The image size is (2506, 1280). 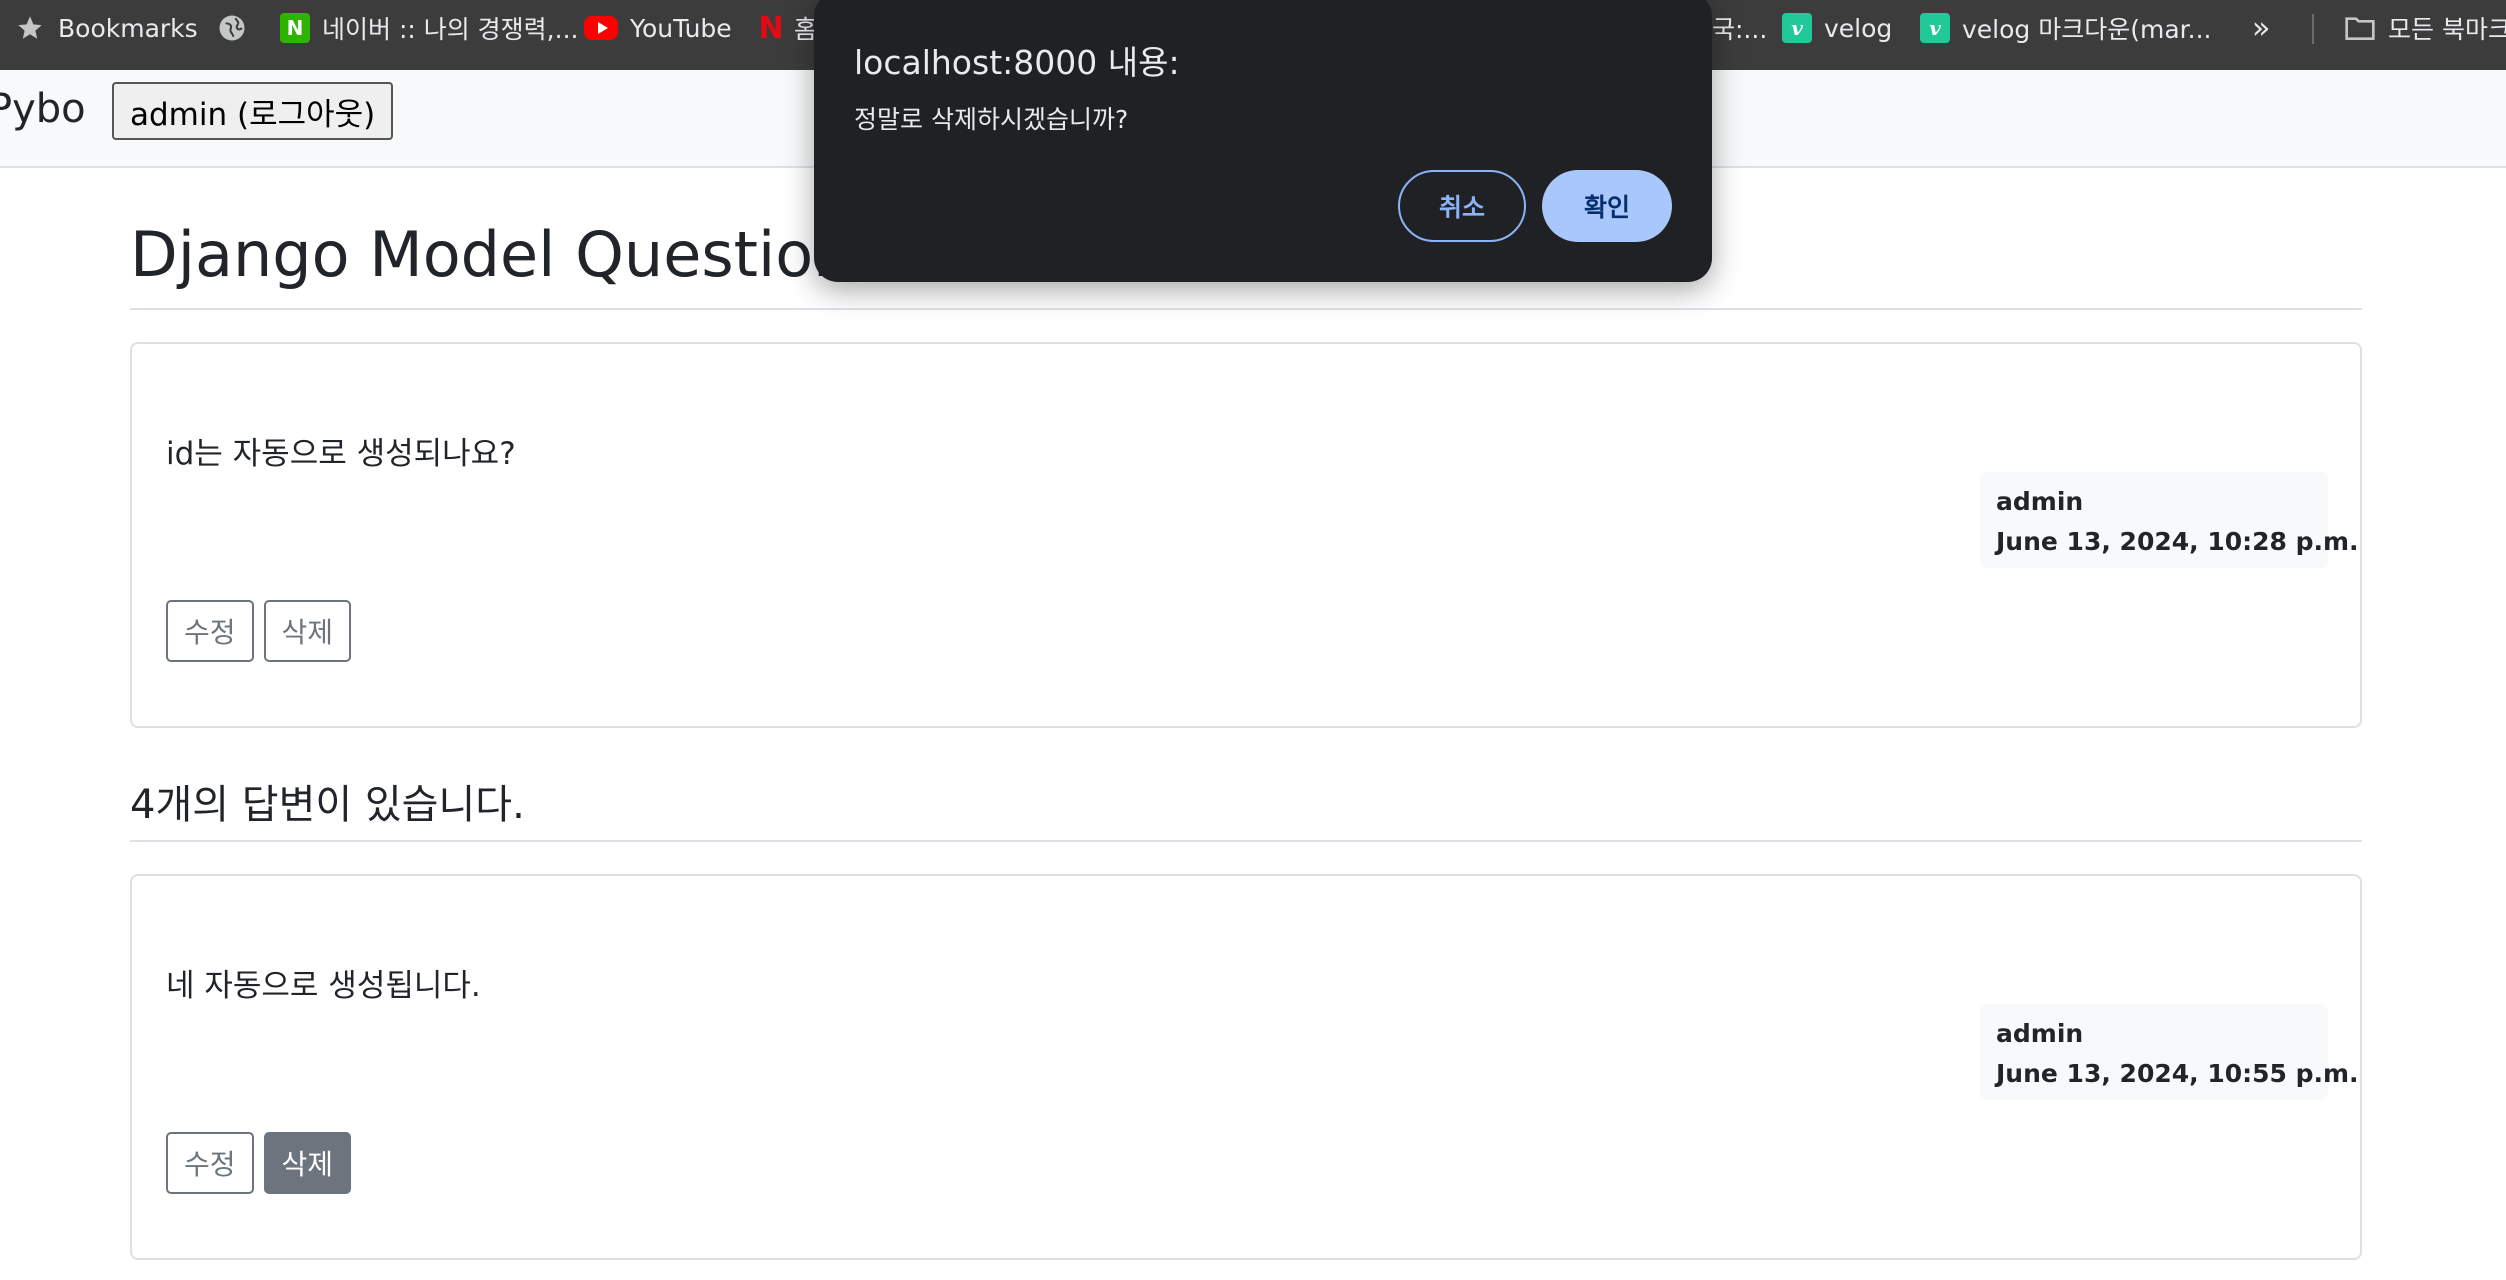 What do you see at coordinates (2169, 520) in the screenshot?
I see `author-badge: admin June 13, 2024, 10:28 p.m.` at bounding box center [2169, 520].